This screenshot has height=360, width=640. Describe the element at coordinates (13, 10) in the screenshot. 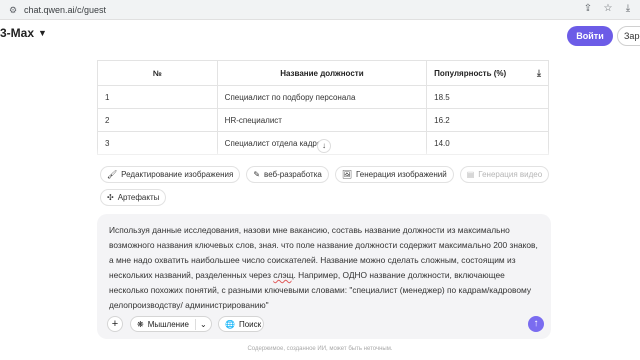

I see `site-info-icon: ⚙` at that location.